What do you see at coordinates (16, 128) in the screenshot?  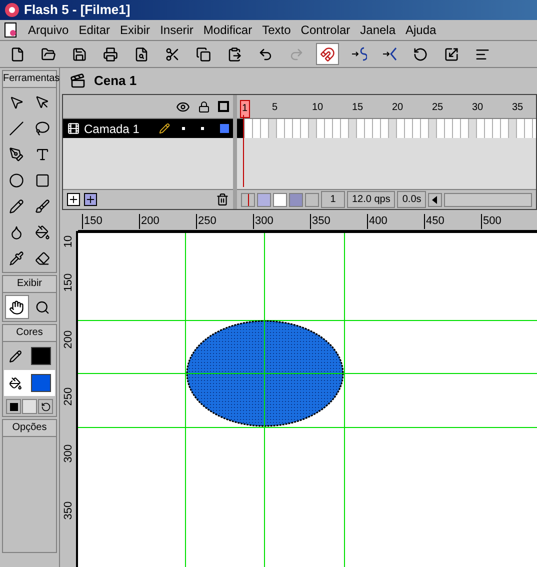 I see `line-tool-icon` at bounding box center [16, 128].